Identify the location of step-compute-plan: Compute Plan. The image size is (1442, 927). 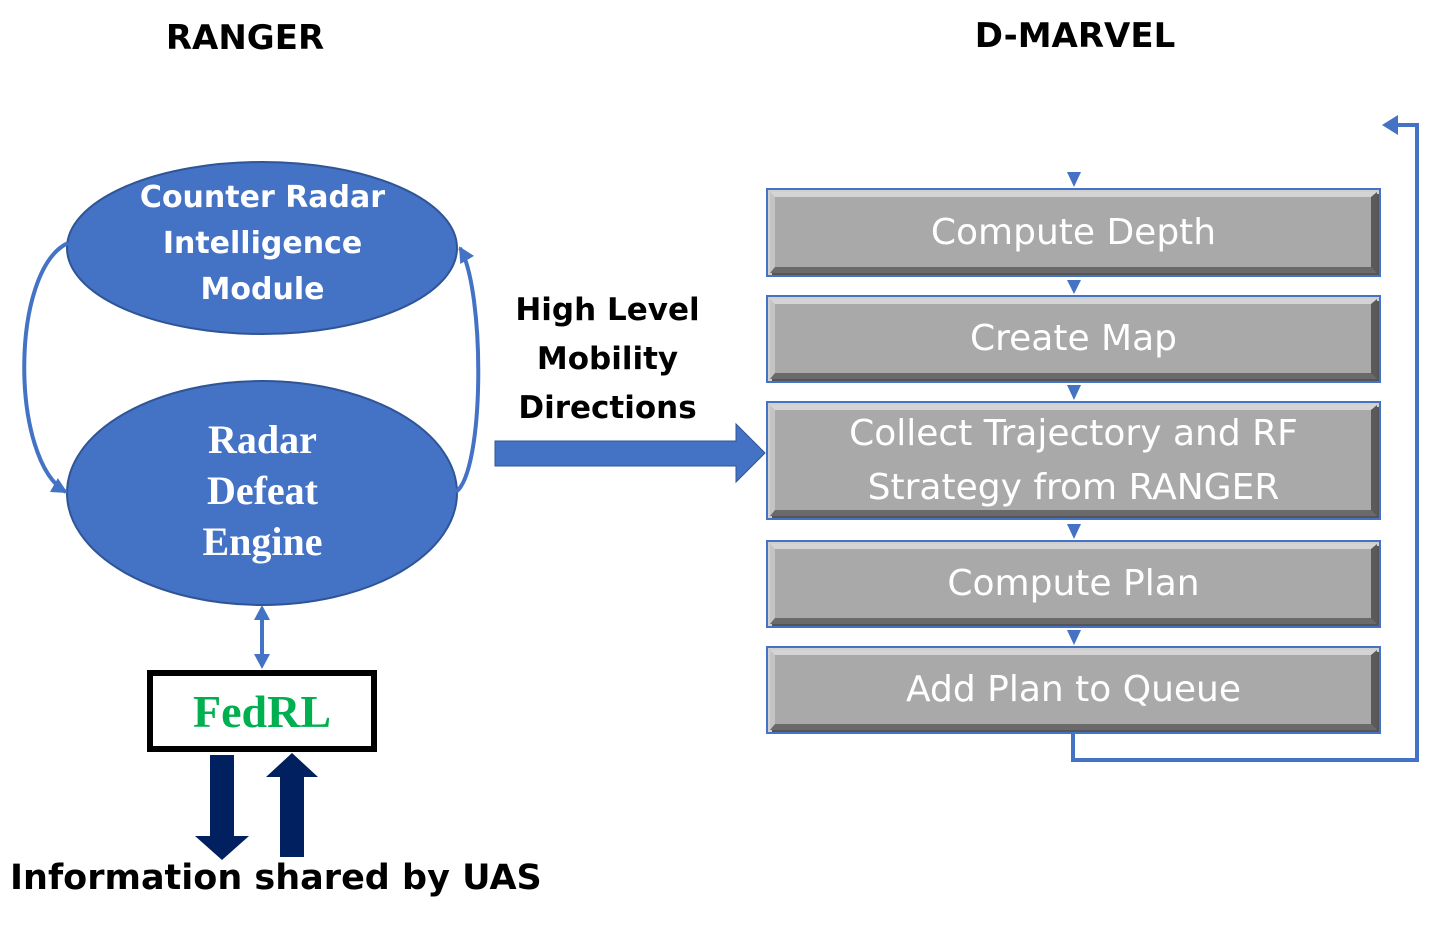
(1073, 584).